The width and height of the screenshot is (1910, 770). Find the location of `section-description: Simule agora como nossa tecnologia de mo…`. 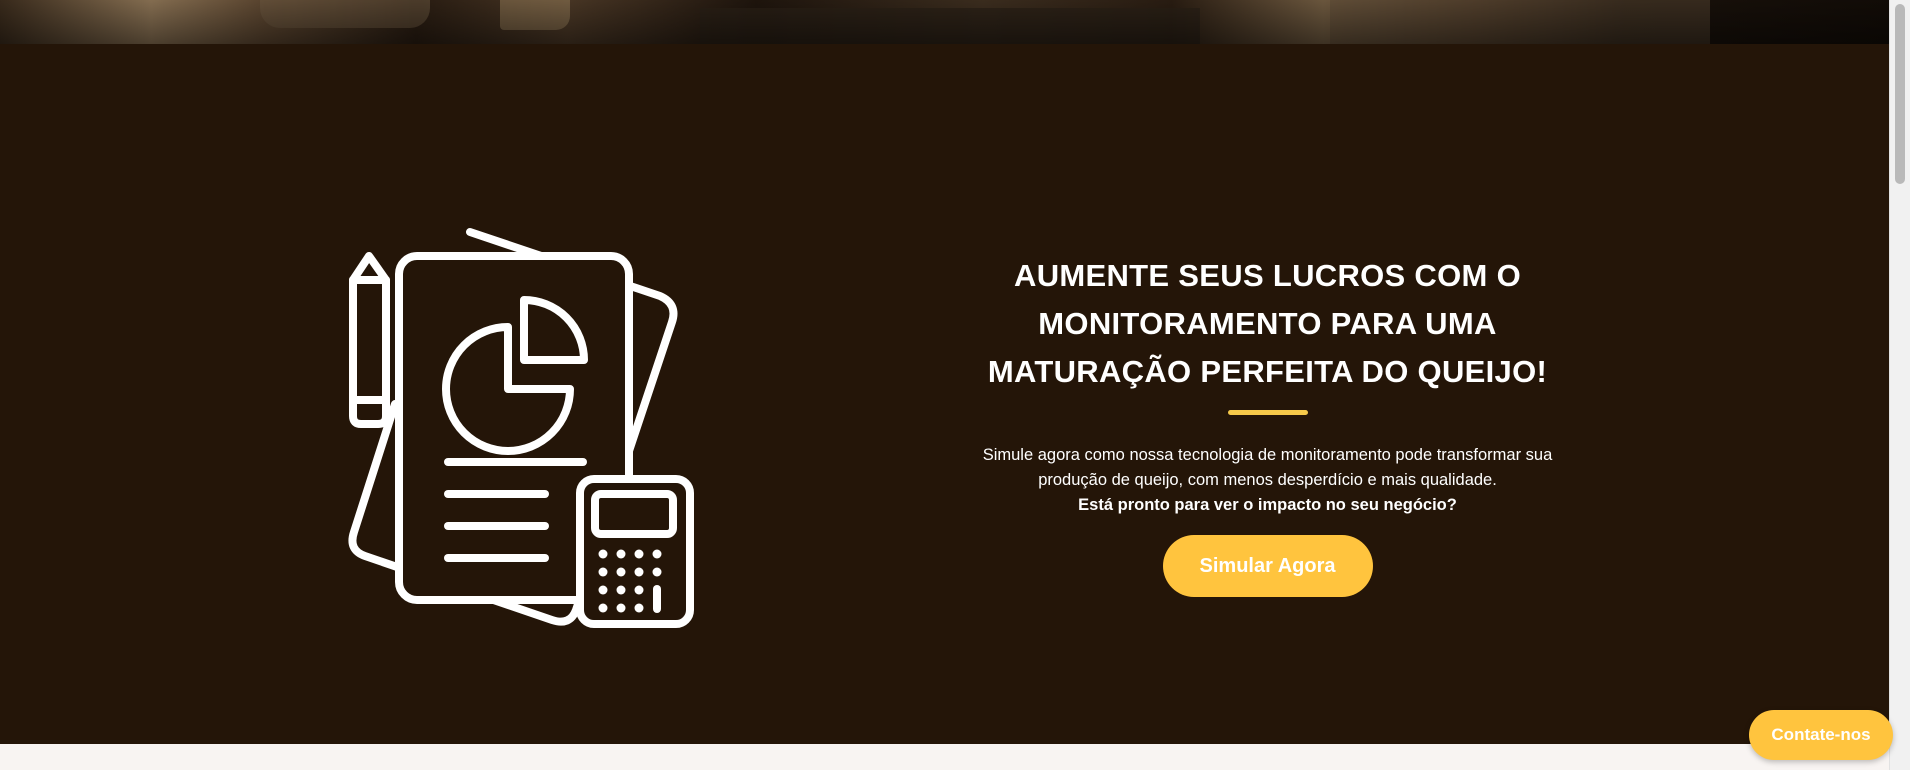

section-description: Simule agora como nossa tecnologia de mo… is located at coordinates (1267, 467).